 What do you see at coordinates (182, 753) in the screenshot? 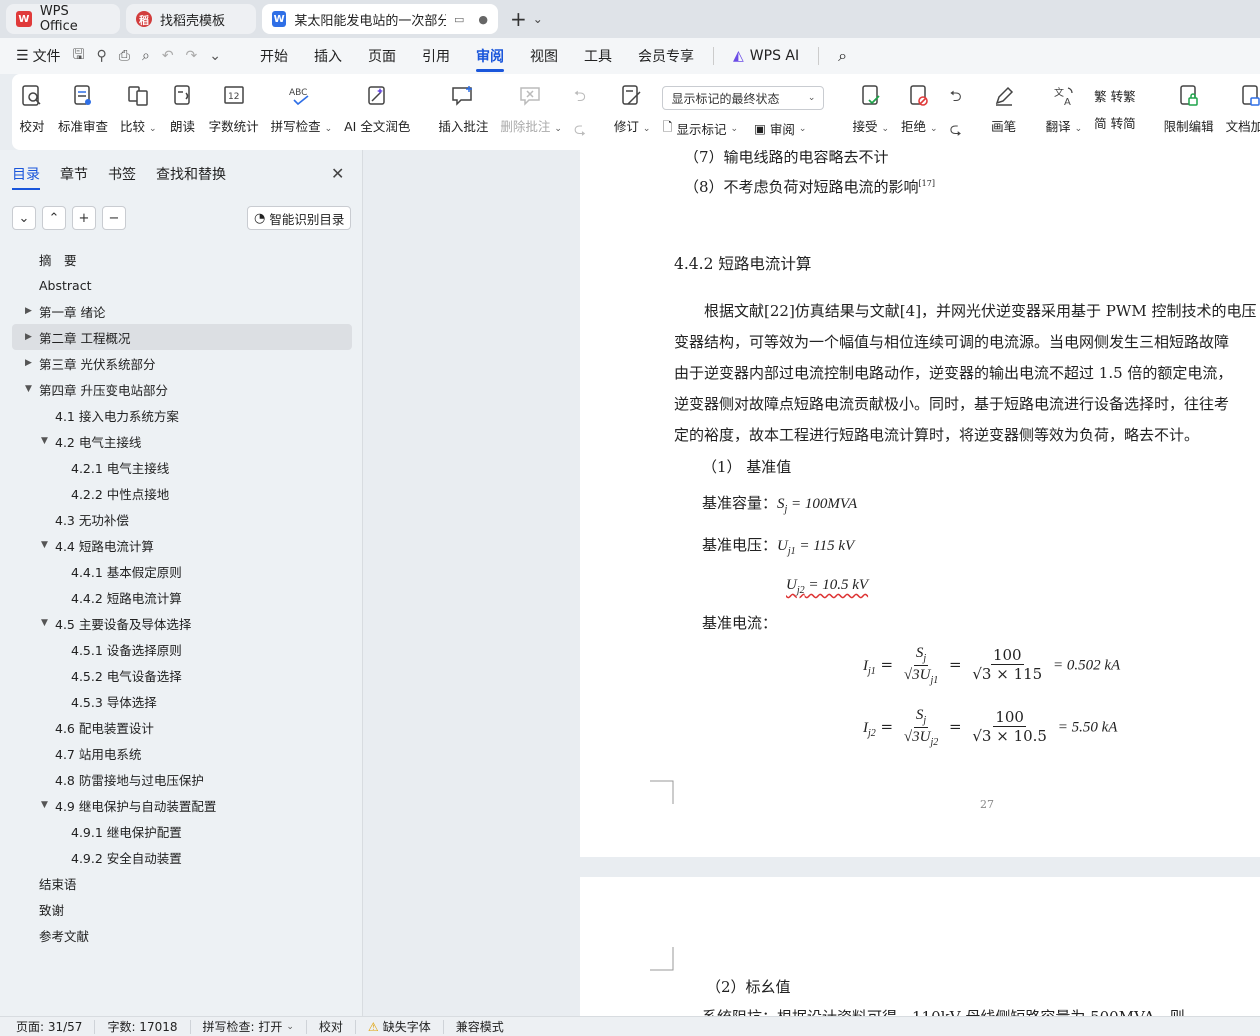
I see `toc-item: 4.7 站用电系统` at bounding box center [182, 753].